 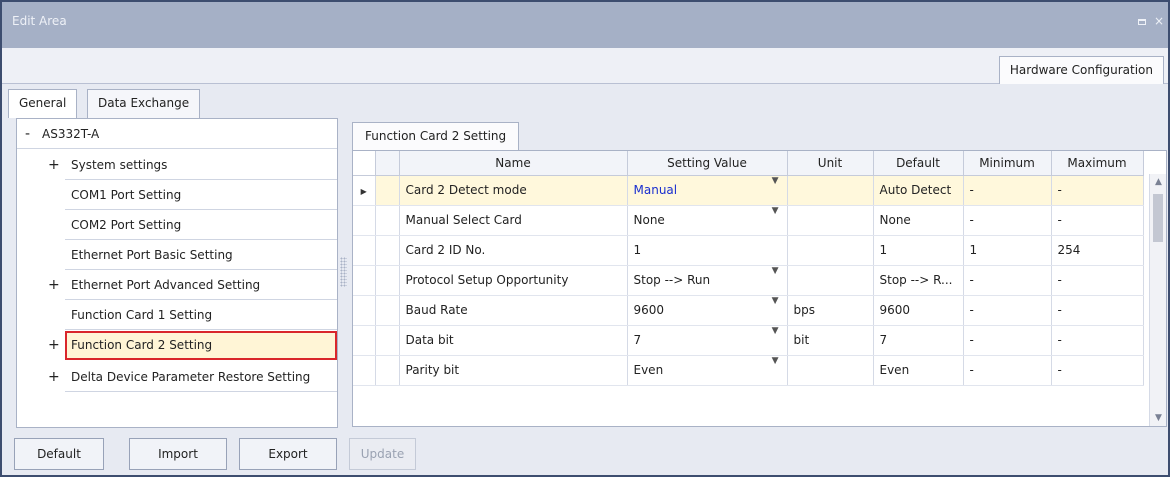 What do you see at coordinates (918, 190) in the screenshot?
I see `cell-default: Auto Detect` at bounding box center [918, 190].